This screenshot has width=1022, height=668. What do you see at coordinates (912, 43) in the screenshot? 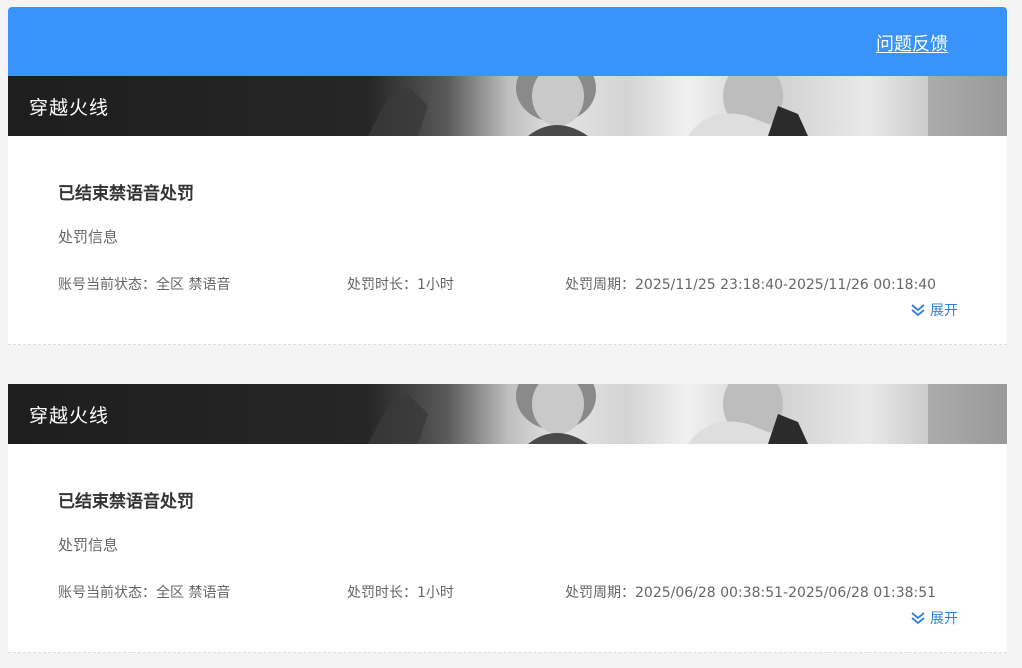
I see `feedback-link: 问题反馈` at bounding box center [912, 43].